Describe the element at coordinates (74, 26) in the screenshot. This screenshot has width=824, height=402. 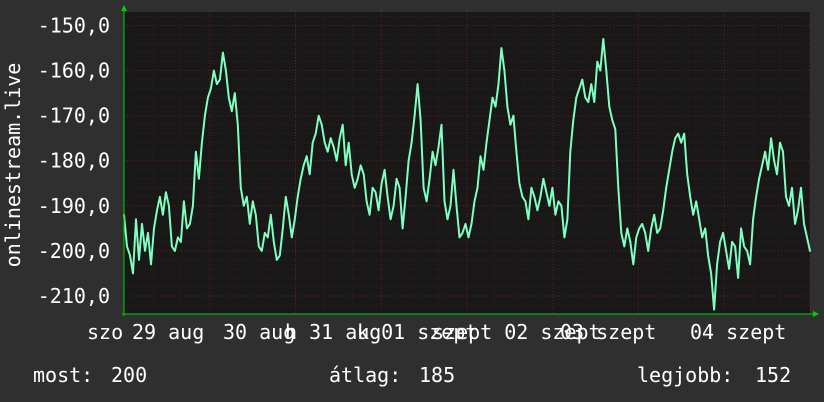
I see `y-tick-label: -150,0` at that location.